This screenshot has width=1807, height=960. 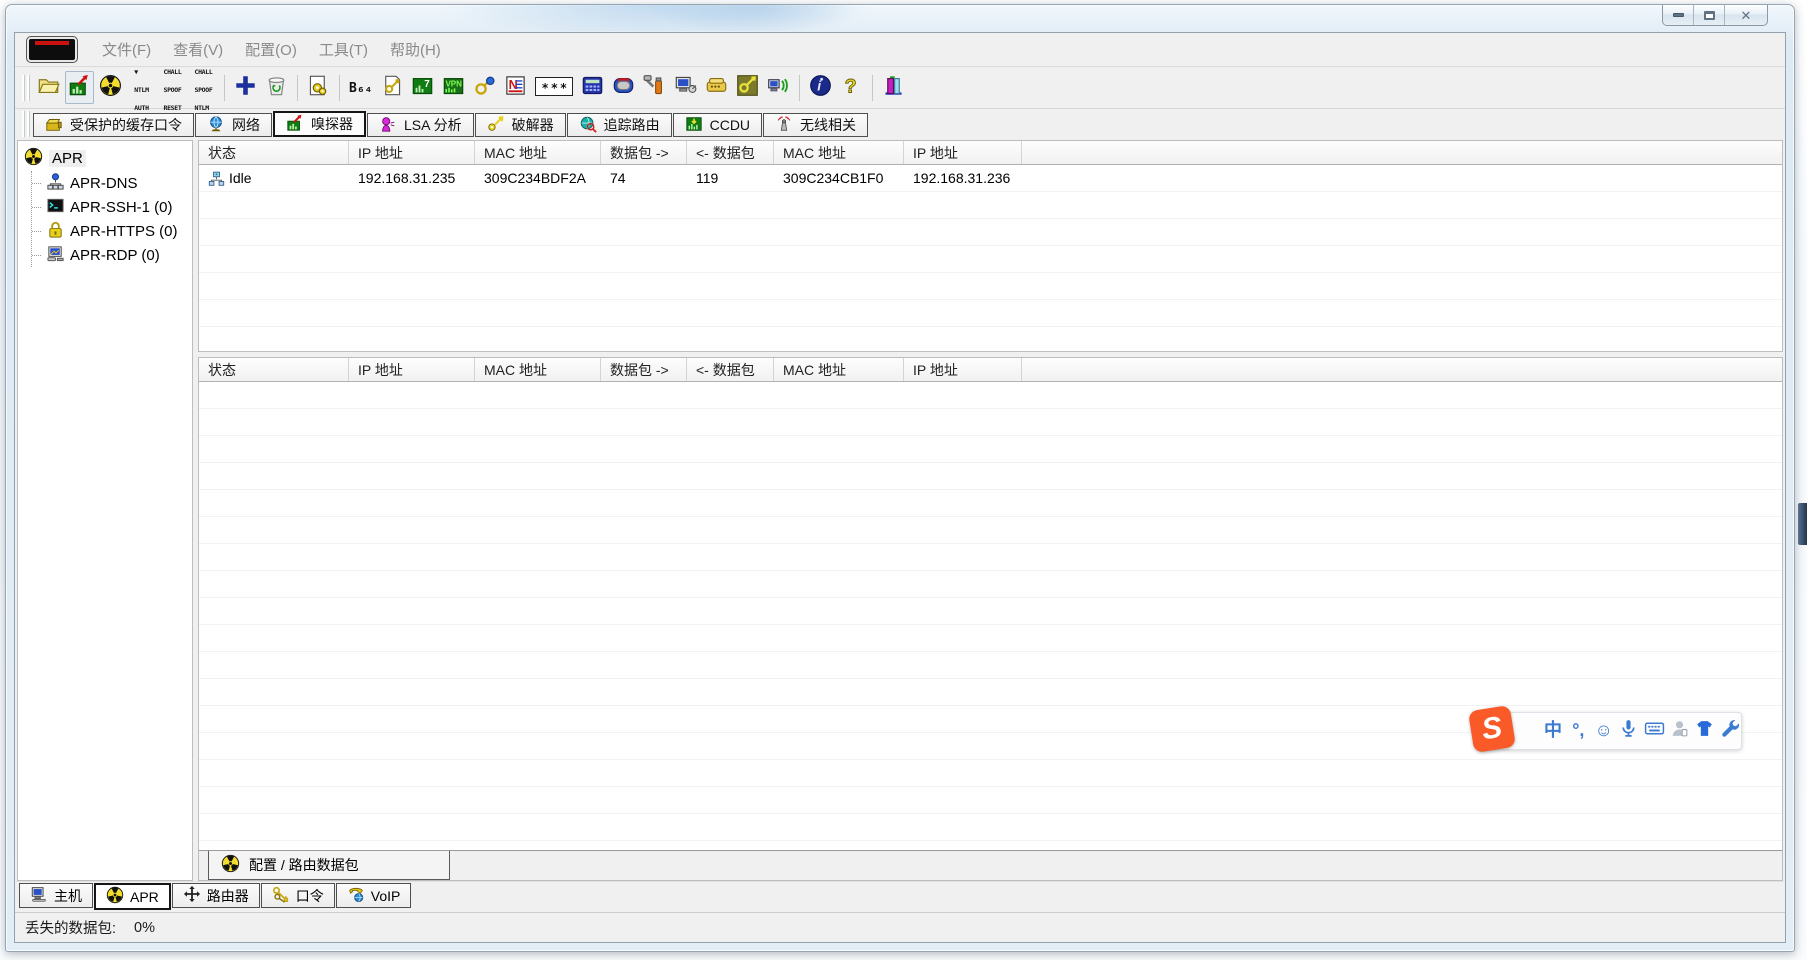 I want to click on injector-button, so click(x=654, y=87).